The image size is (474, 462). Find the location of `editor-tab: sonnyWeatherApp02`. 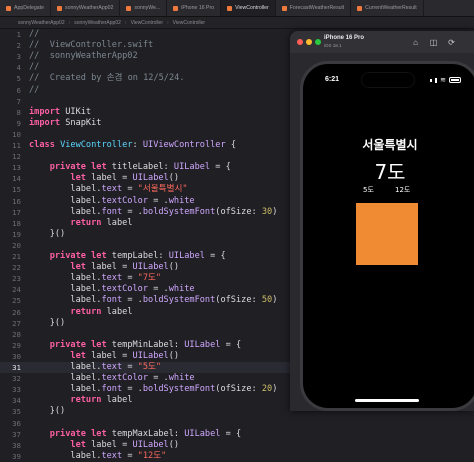

editor-tab: sonnyWeatherApp02 is located at coordinates (86, 8).